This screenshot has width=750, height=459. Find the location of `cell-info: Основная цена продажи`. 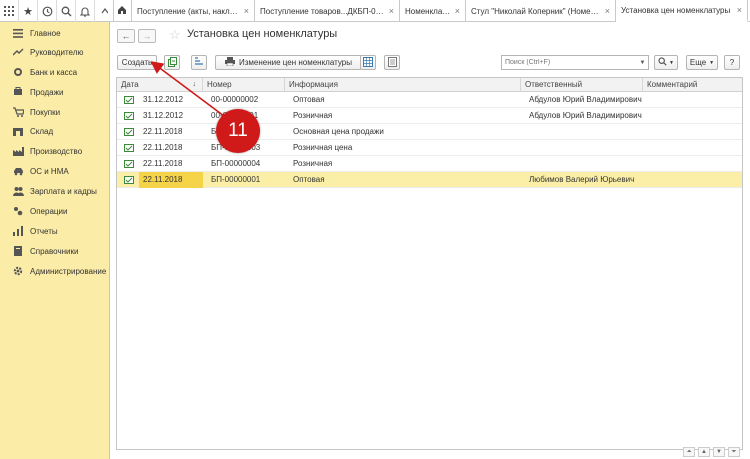

cell-info: Основная цена продажи is located at coordinates (338, 131).